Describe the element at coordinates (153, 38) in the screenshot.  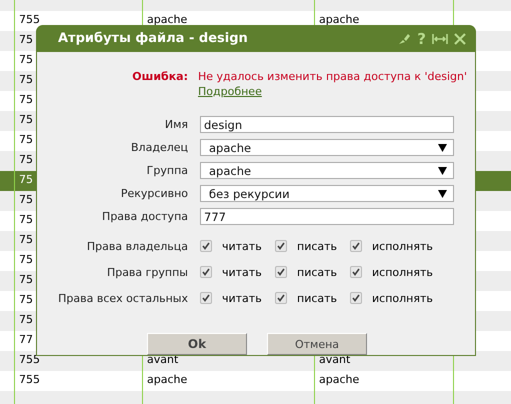
I see `dialog-title: Атрибуты файла - design` at that location.